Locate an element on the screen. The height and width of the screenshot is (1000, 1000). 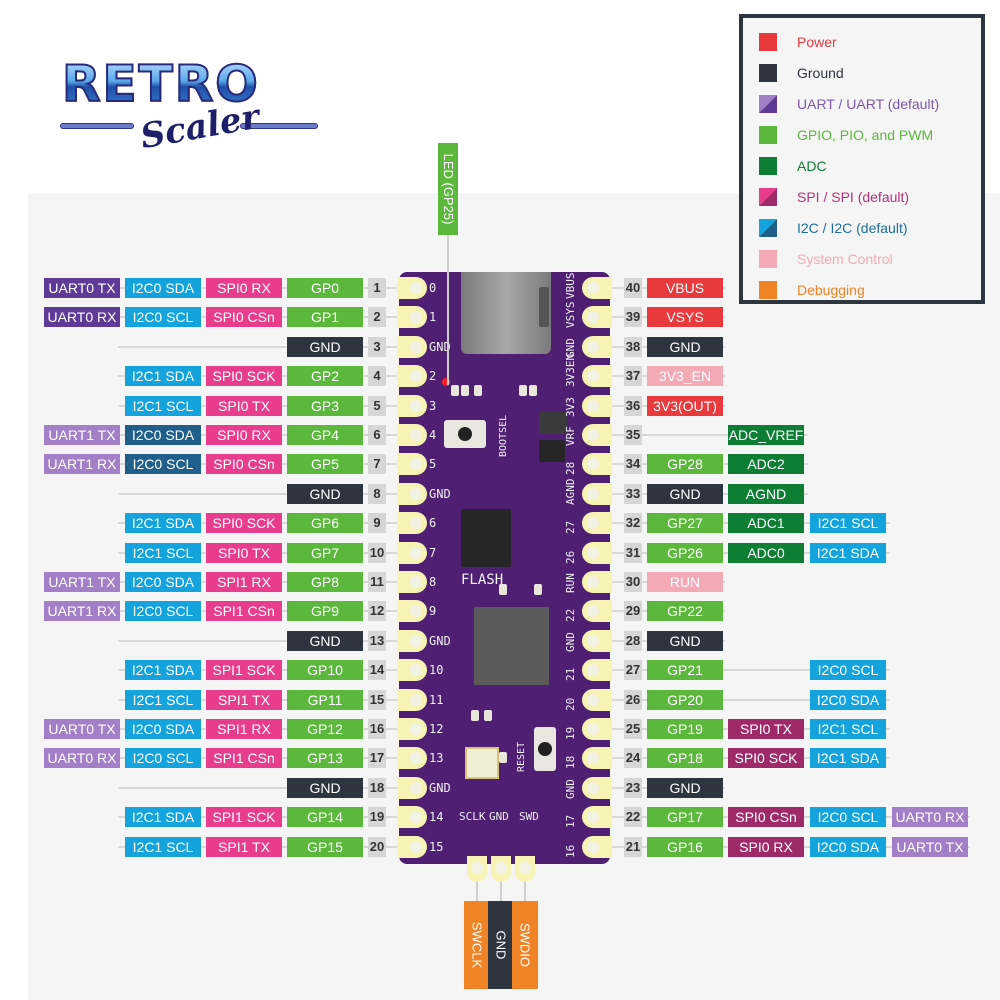
pin-number: 27 is located at coordinates (633, 670).